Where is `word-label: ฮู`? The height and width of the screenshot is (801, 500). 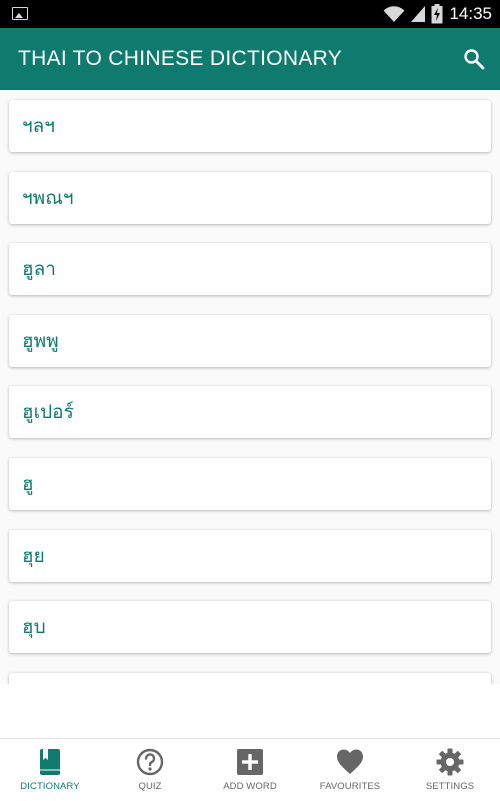
word-label: ฮู is located at coordinates (28, 484).